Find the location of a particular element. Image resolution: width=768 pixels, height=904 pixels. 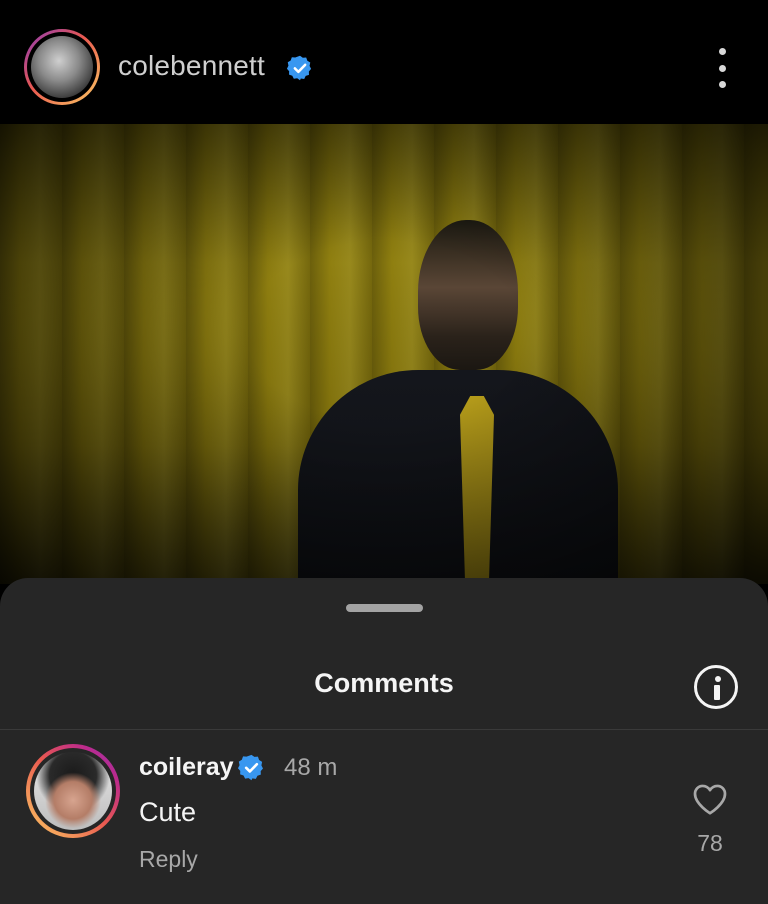

commenter-avatar-image is located at coordinates (73, 791).